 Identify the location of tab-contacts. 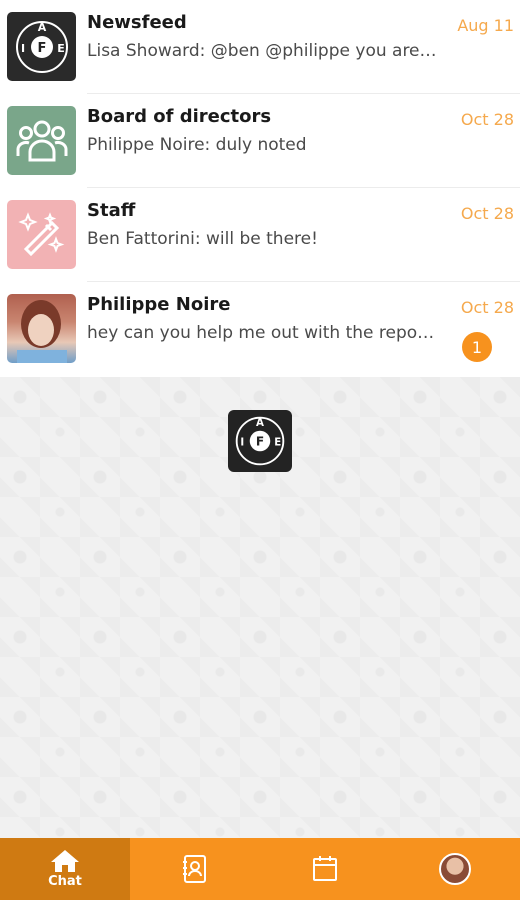
(195, 869).